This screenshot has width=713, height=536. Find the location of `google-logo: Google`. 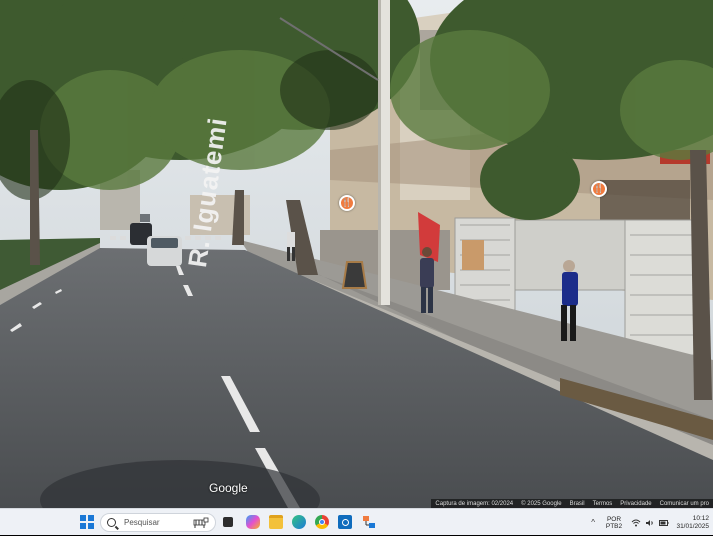

google-logo: Google is located at coordinates (228, 488).